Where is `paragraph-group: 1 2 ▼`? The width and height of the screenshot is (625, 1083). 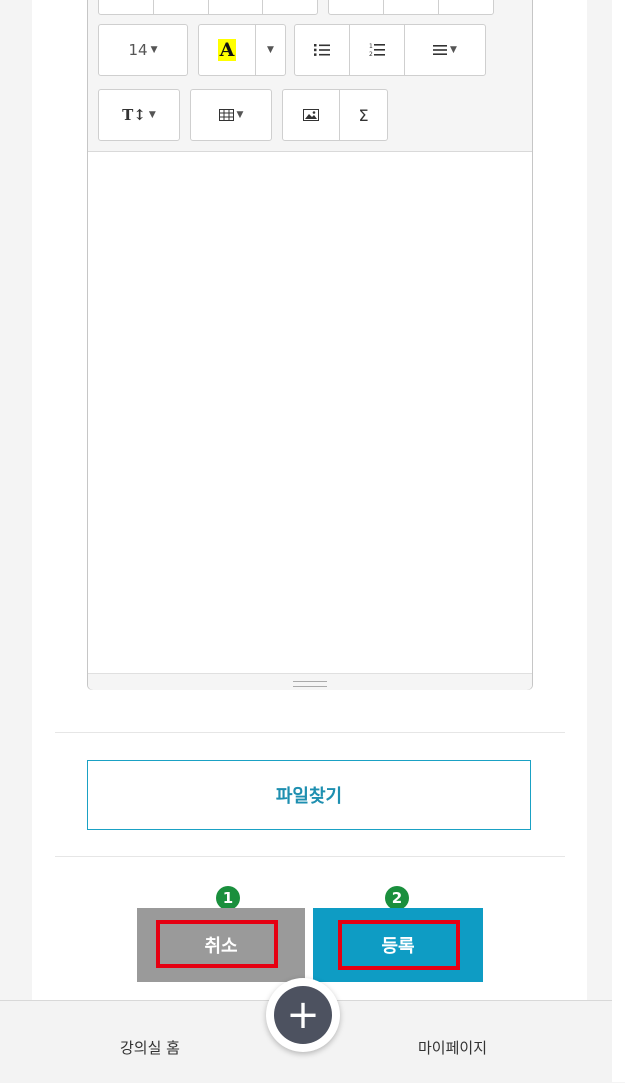 paragraph-group: 1 2 ▼ is located at coordinates (390, 50).